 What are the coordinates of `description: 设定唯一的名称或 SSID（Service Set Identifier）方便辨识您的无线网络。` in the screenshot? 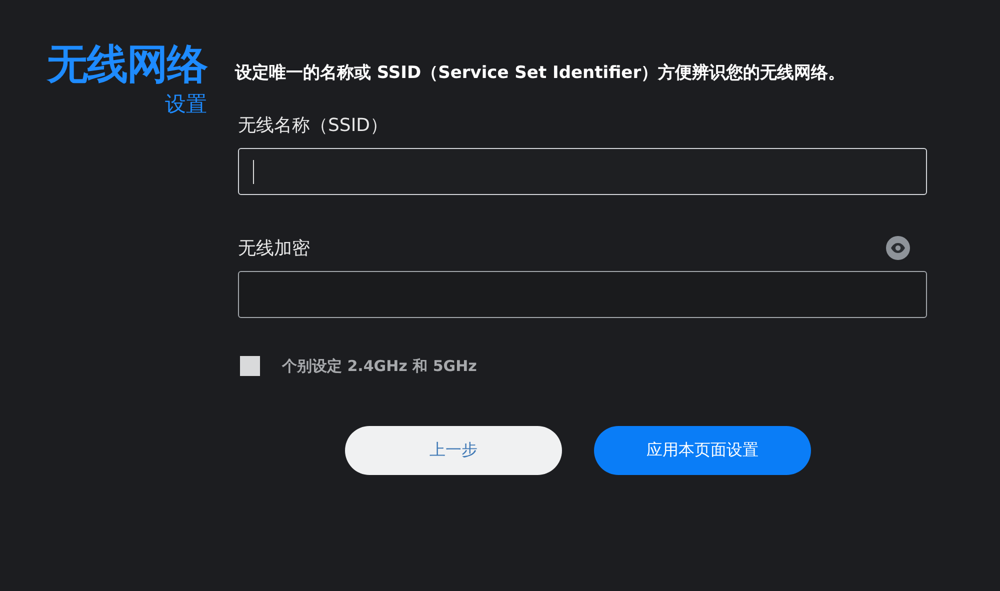 It's located at (540, 73).